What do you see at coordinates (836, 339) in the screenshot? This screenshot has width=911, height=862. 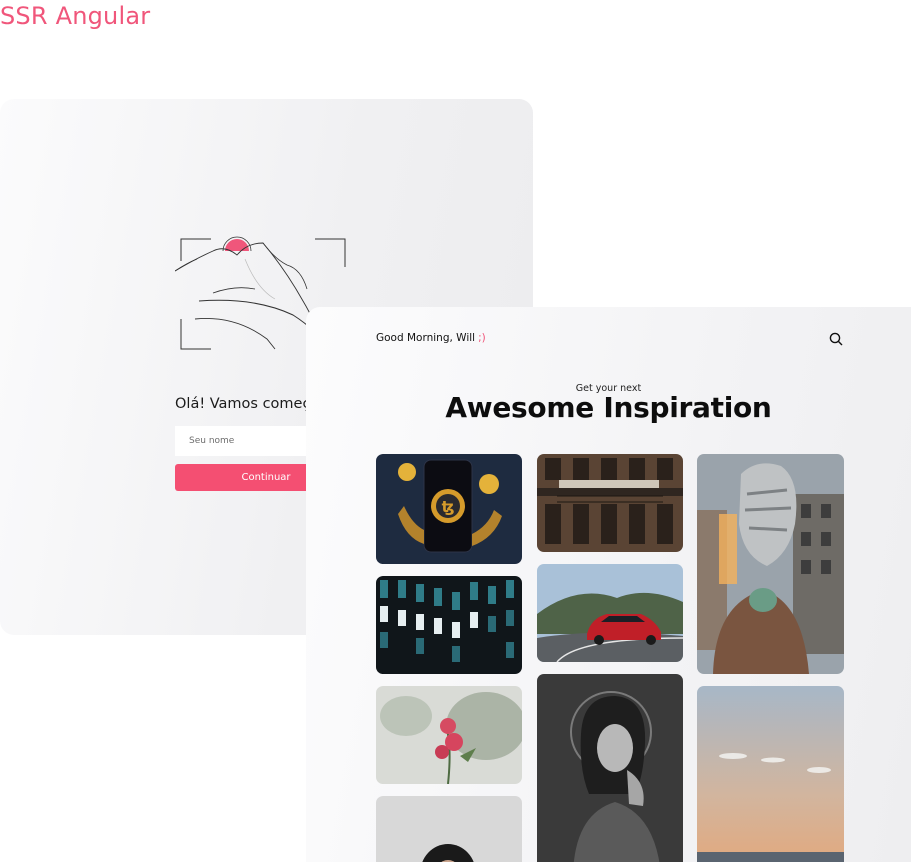 I see `search-button` at bounding box center [836, 339].